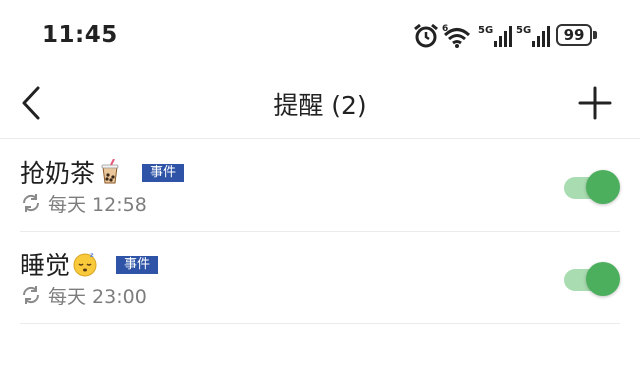  Describe the element at coordinates (85, 264) in the screenshot. I see `sleeping-face-icon: z` at that location.